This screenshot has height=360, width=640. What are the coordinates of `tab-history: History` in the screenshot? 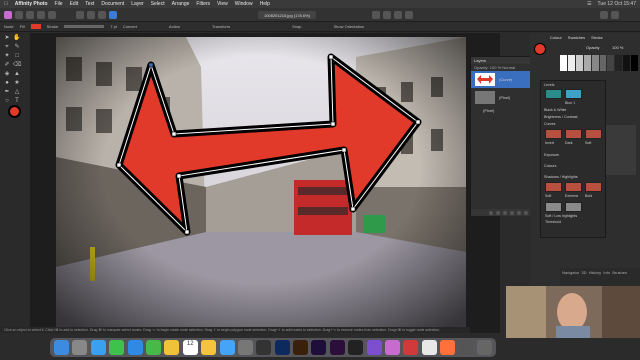 It's located at (595, 272).